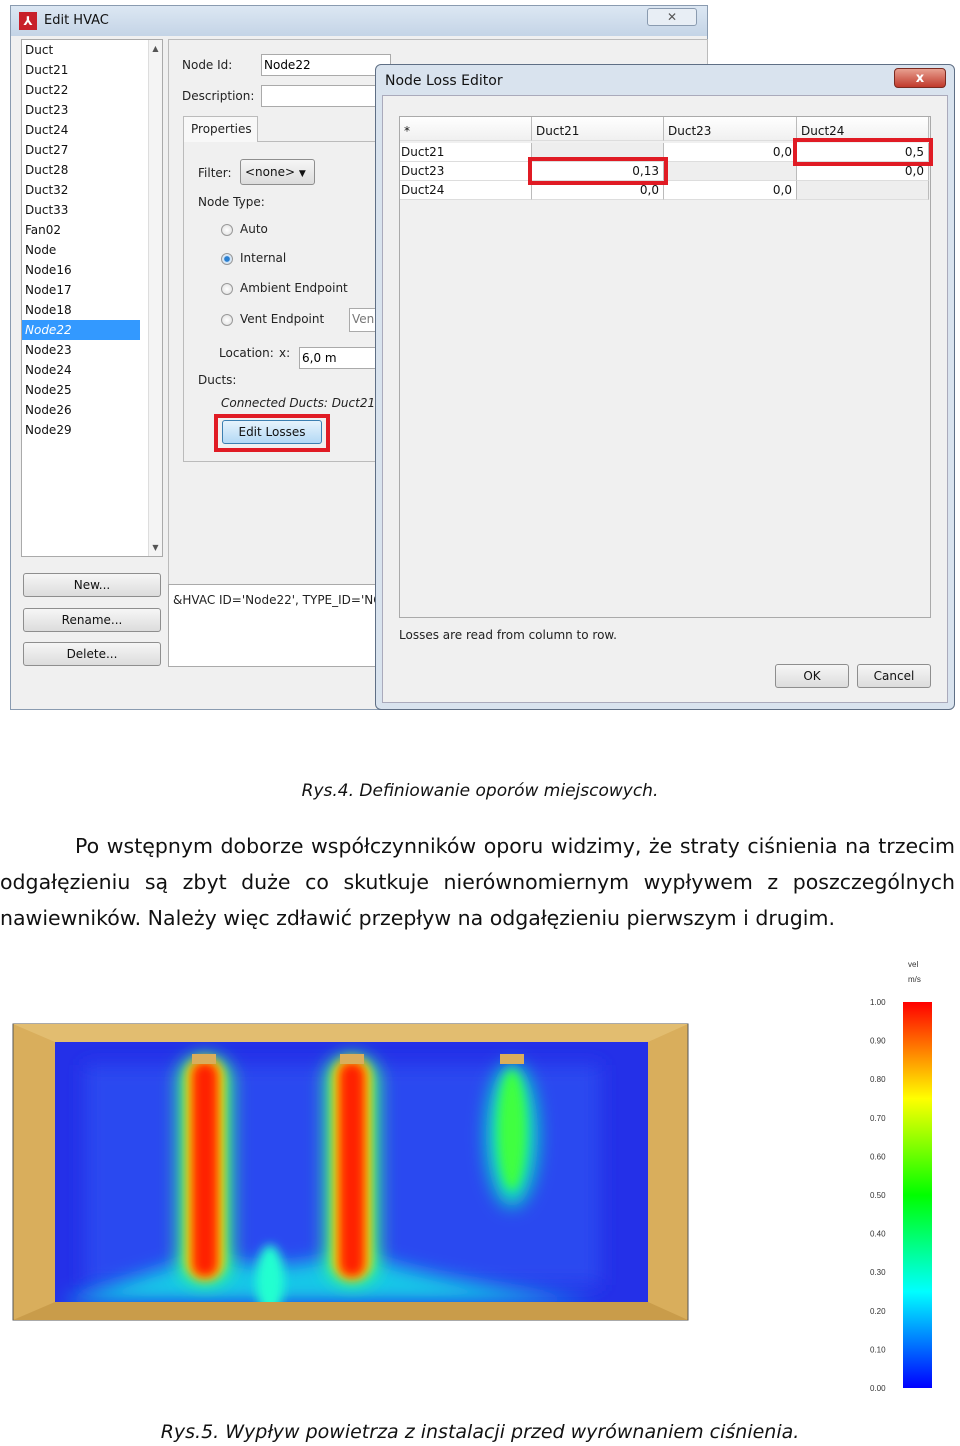 This screenshot has width=960, height=1446. I want to click on edit-losses-button: Edit Losses, so click(272, 432).